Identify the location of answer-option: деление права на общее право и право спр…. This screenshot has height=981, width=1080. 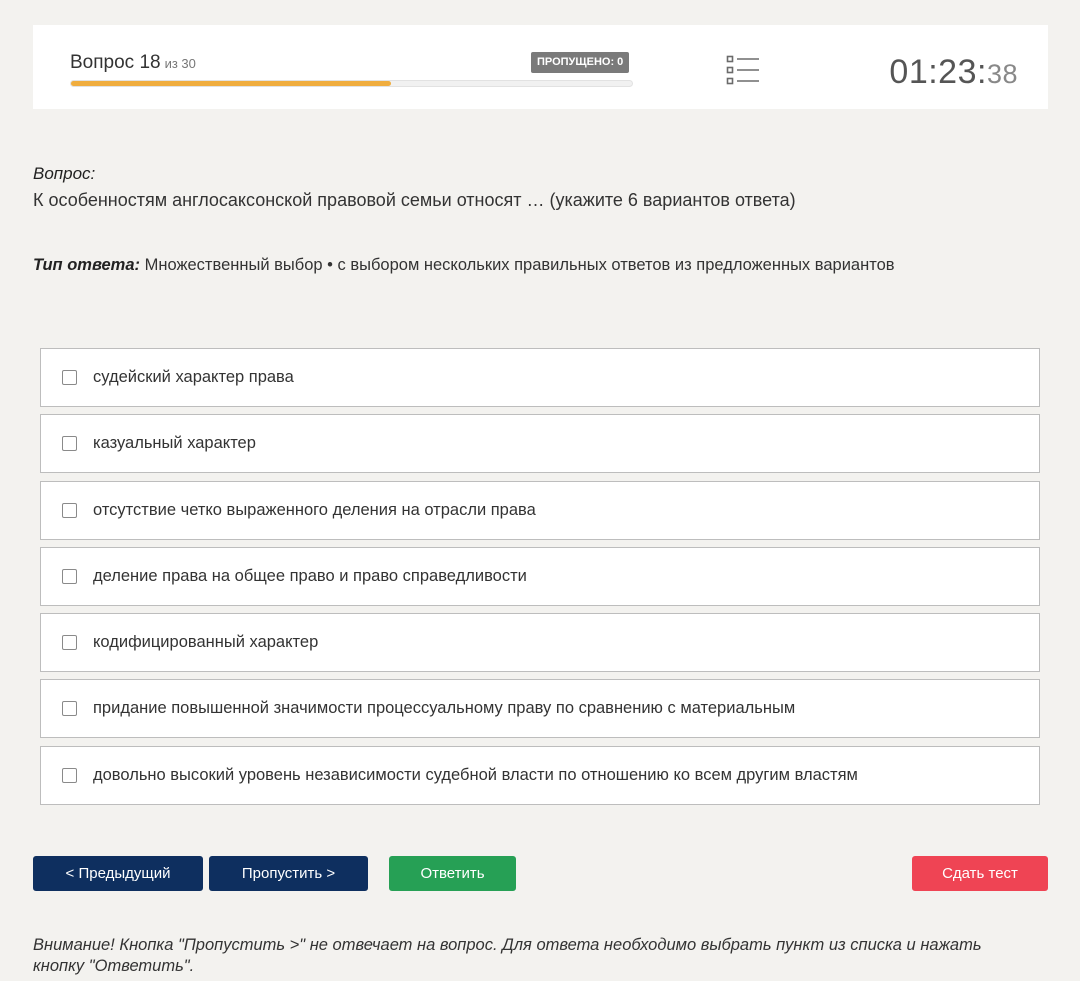
(540, 576).